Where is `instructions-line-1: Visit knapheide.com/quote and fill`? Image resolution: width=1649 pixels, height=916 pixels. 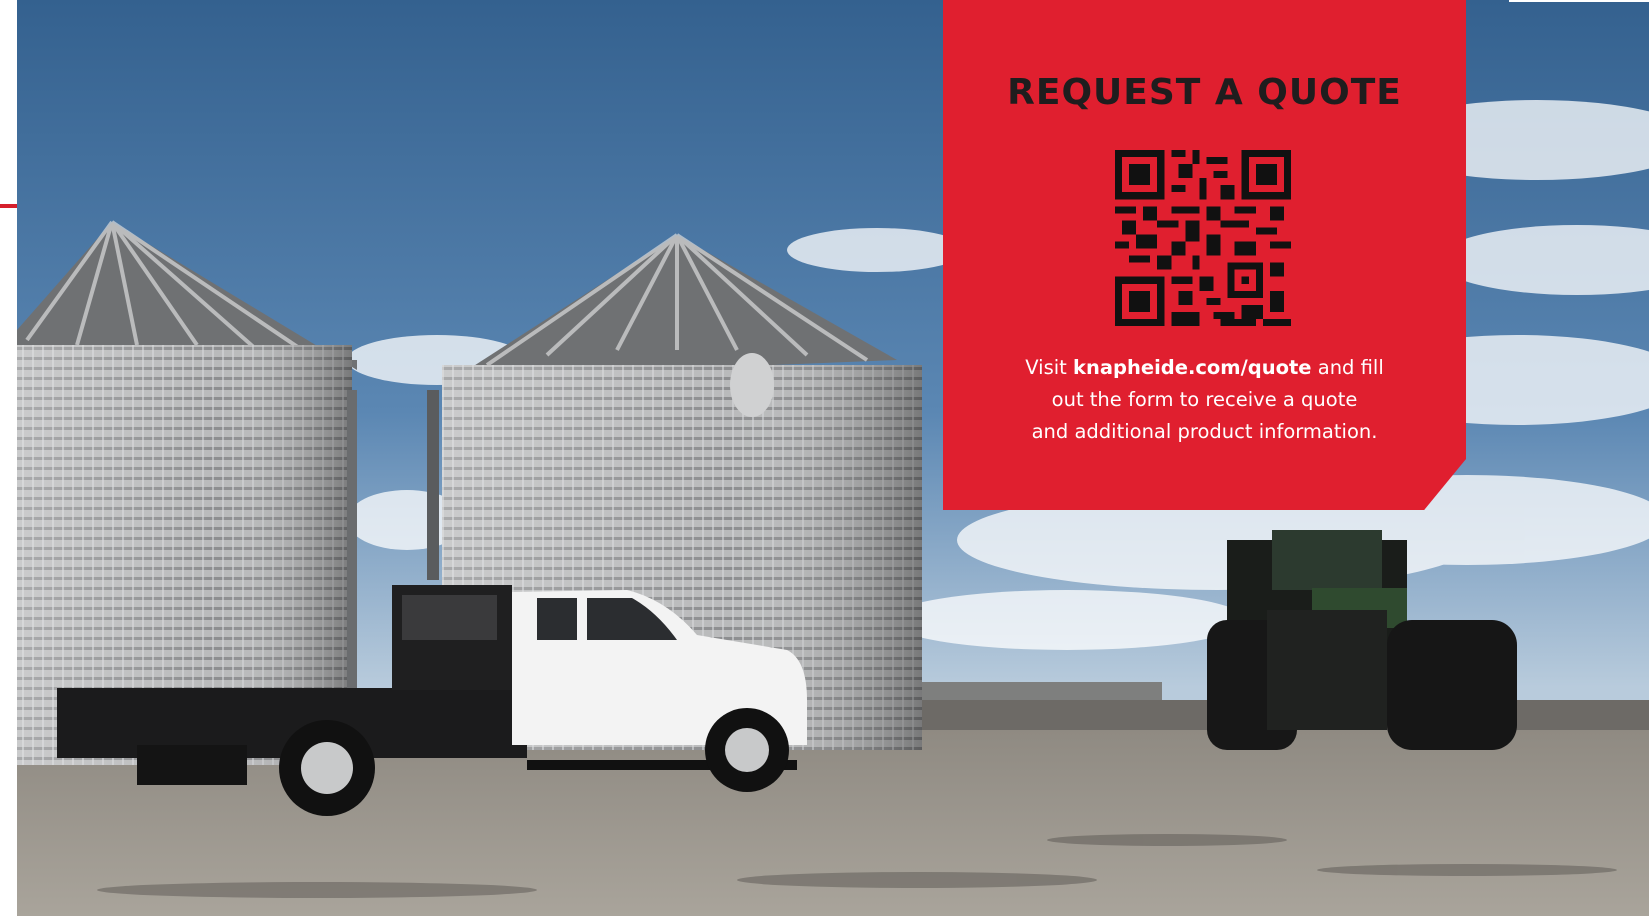 instructions-line-1: Visit knapheide.com/quote and fill is located at coordinates (1204, 368).